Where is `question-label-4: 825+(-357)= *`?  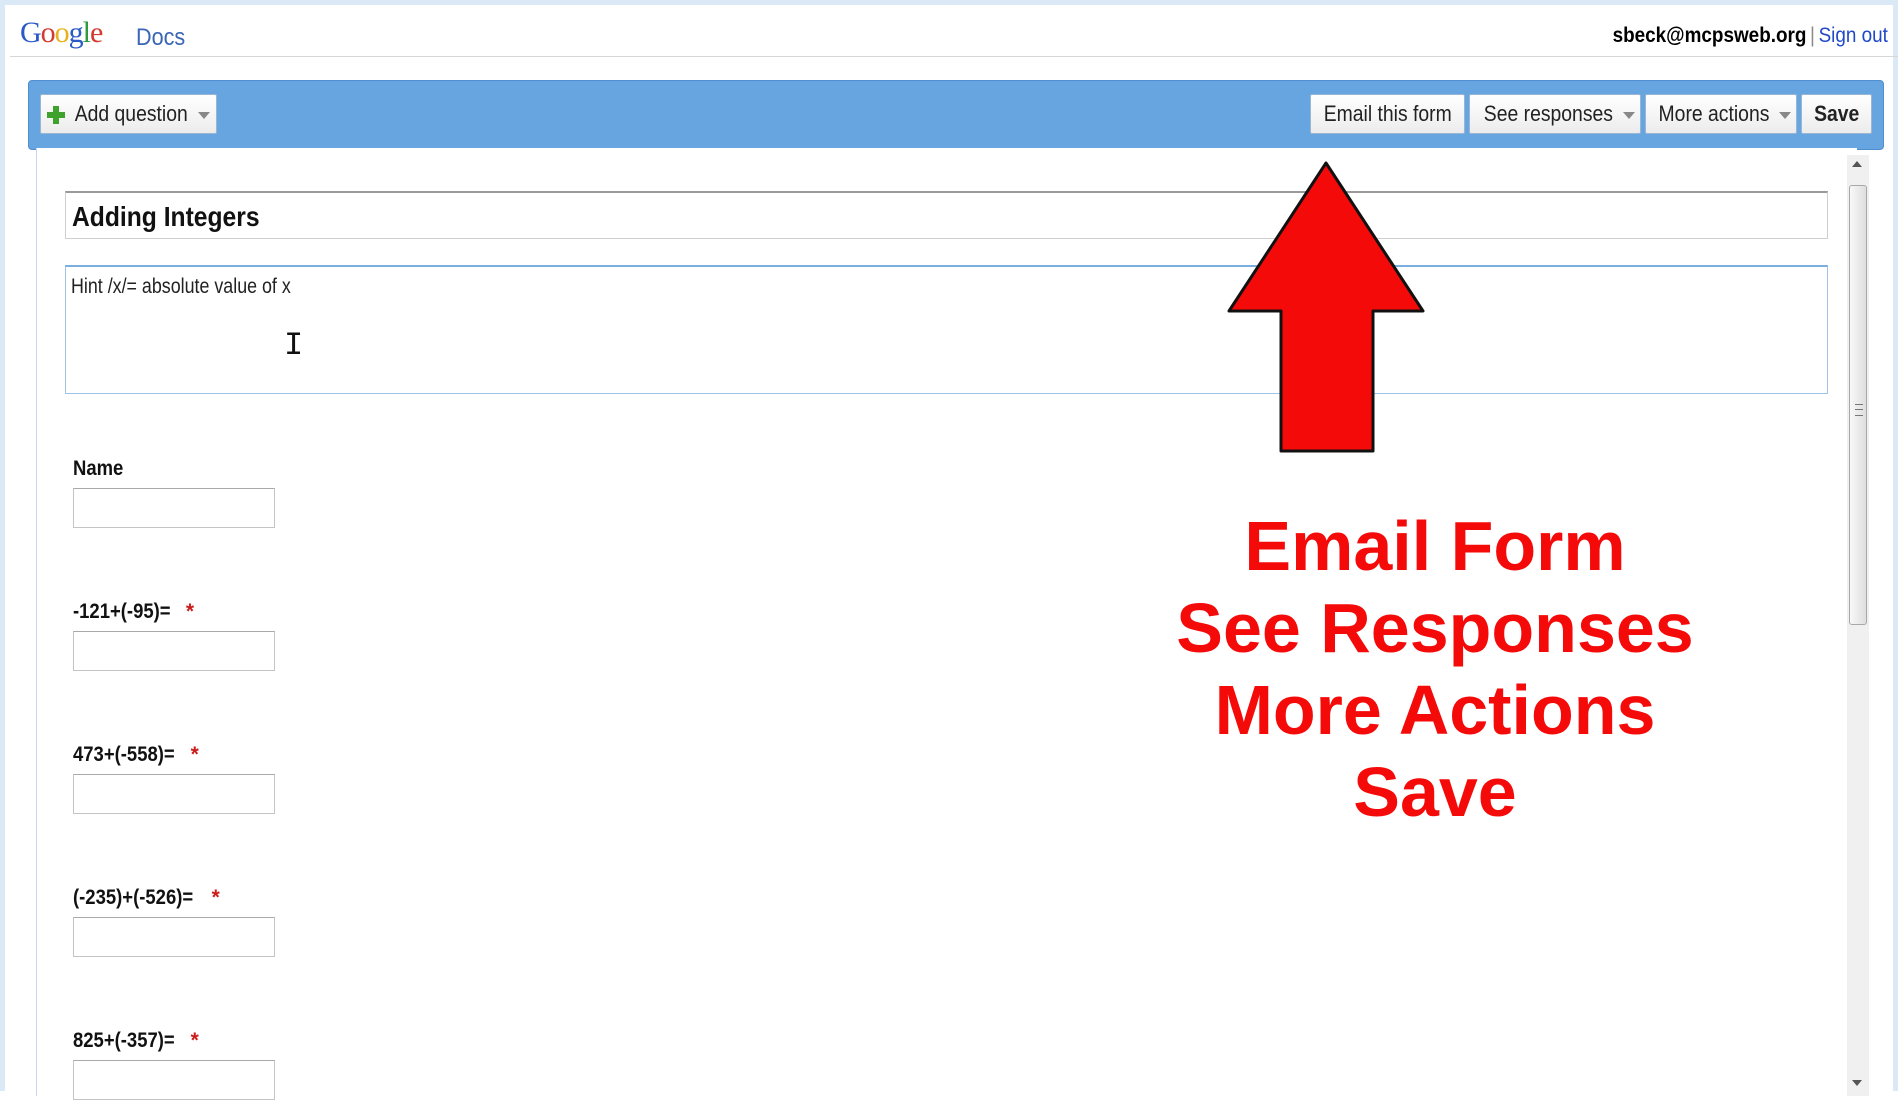 question-label-4: 825+(-357)= * is located at coordinates (136, 1040).